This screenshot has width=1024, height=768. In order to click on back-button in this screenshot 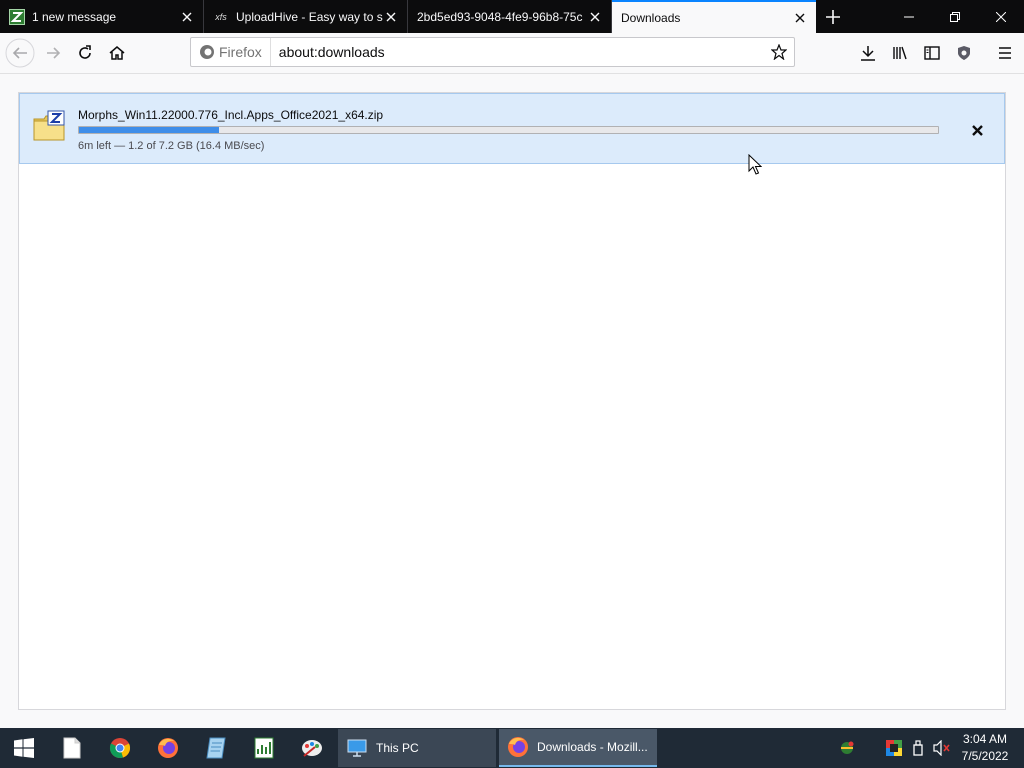, I will do `click(20, 53)`.